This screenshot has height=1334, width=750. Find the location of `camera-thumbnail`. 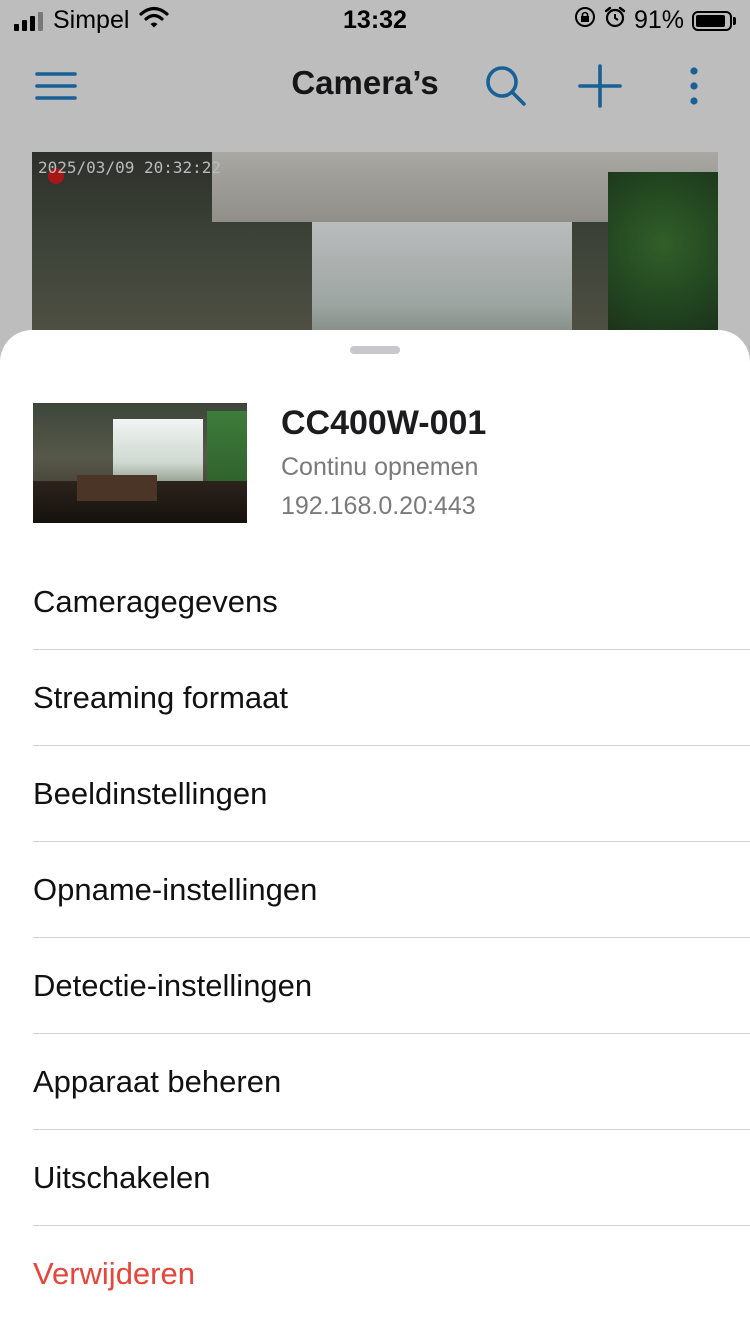

camera-thumbnail is located at coordinates (140, 463).